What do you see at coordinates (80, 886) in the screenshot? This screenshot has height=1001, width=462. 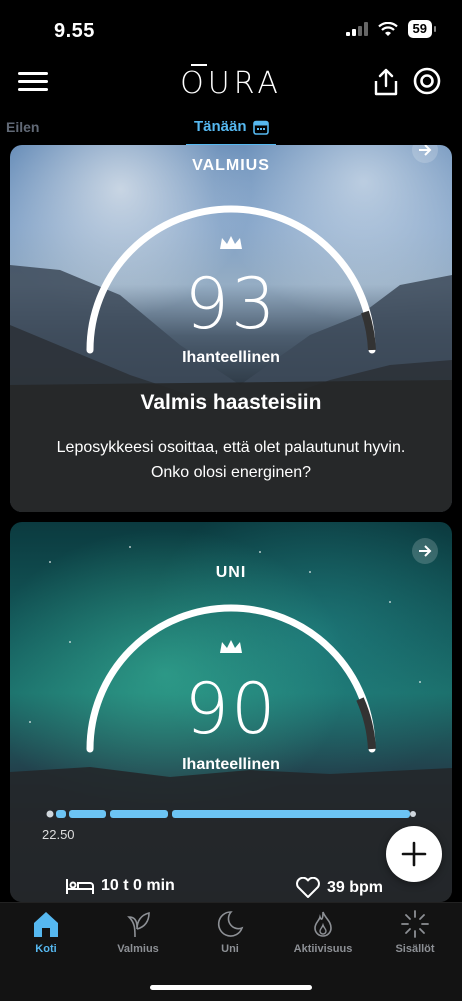 I see `bed-icon` at bounding box center [80, 886].